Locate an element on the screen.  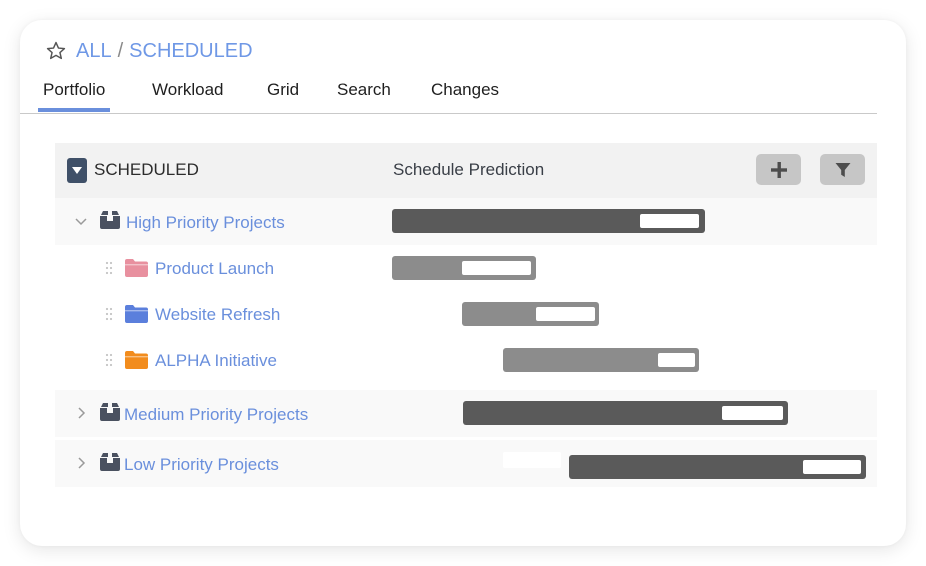
plus-icon is located at coordinates (778, 169).